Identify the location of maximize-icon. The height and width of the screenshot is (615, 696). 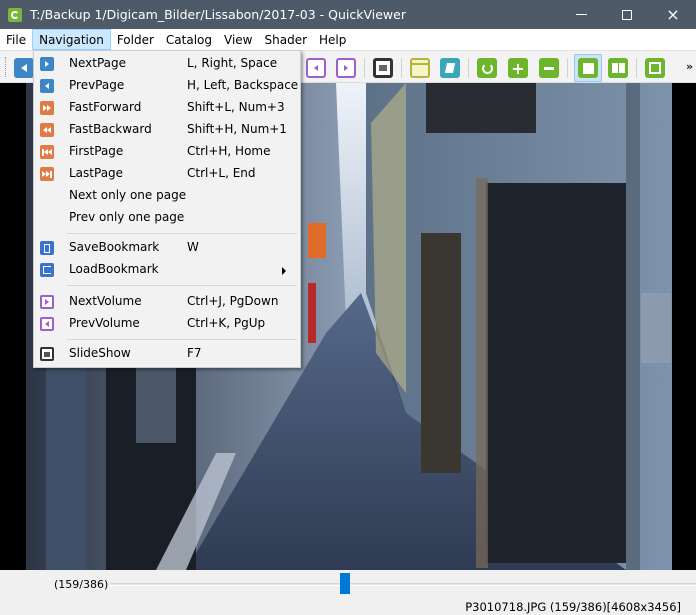
(627, 14).